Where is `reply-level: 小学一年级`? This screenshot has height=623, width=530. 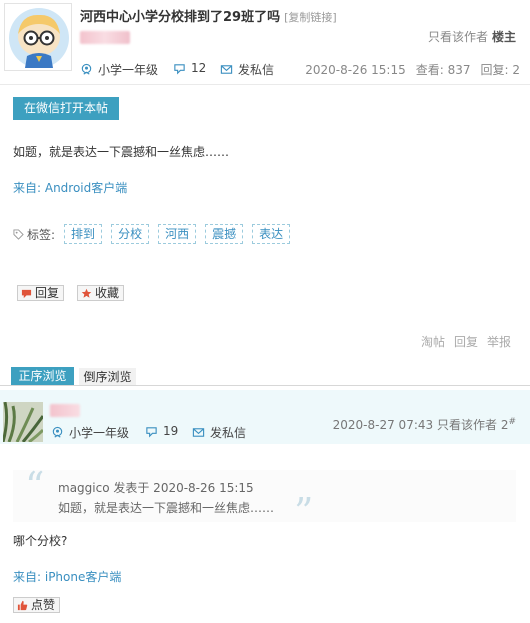
reply-level: 小学一年级 is located at coordinates (90, 432).